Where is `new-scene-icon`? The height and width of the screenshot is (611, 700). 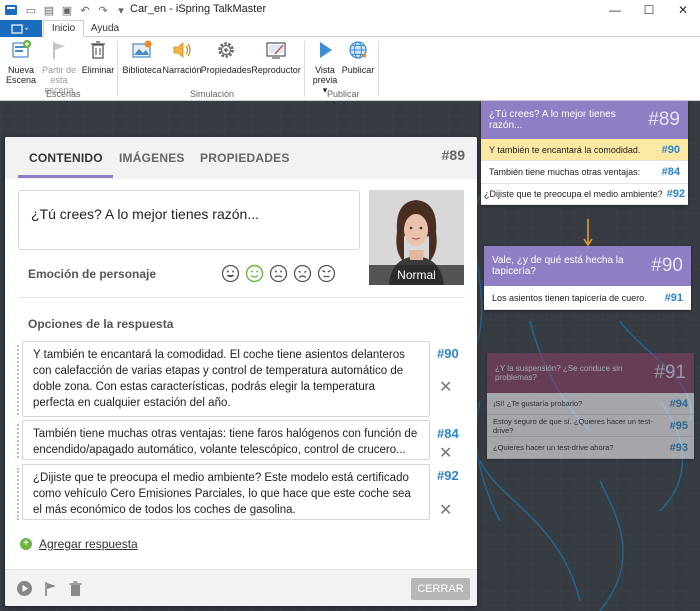
new-scene-icon is located at coordinates (21, 49).